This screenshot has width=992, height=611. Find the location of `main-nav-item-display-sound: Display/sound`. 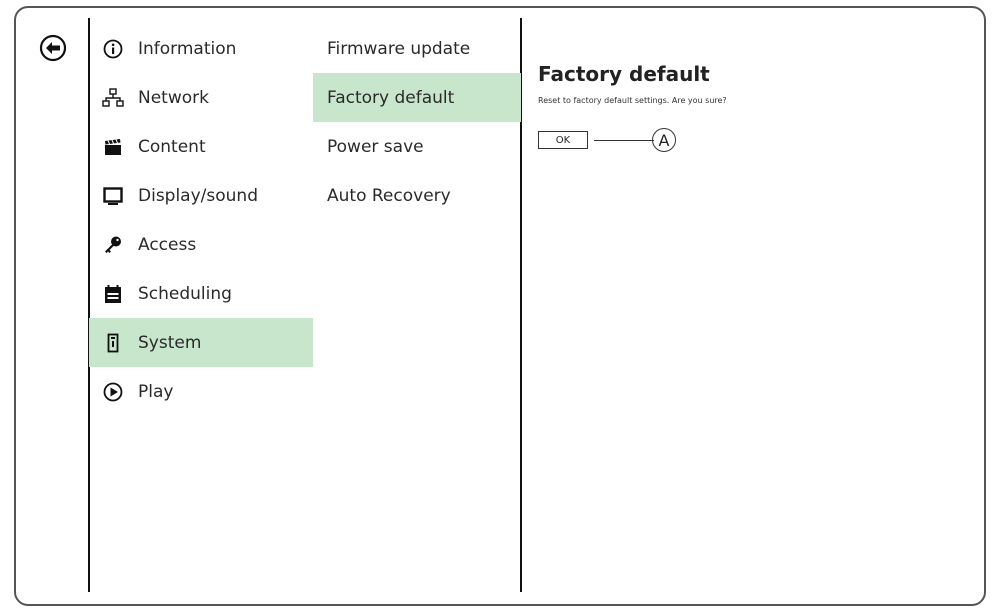

main-nav-item-display-sound: Display/sound is located at coordinates (201, 195).